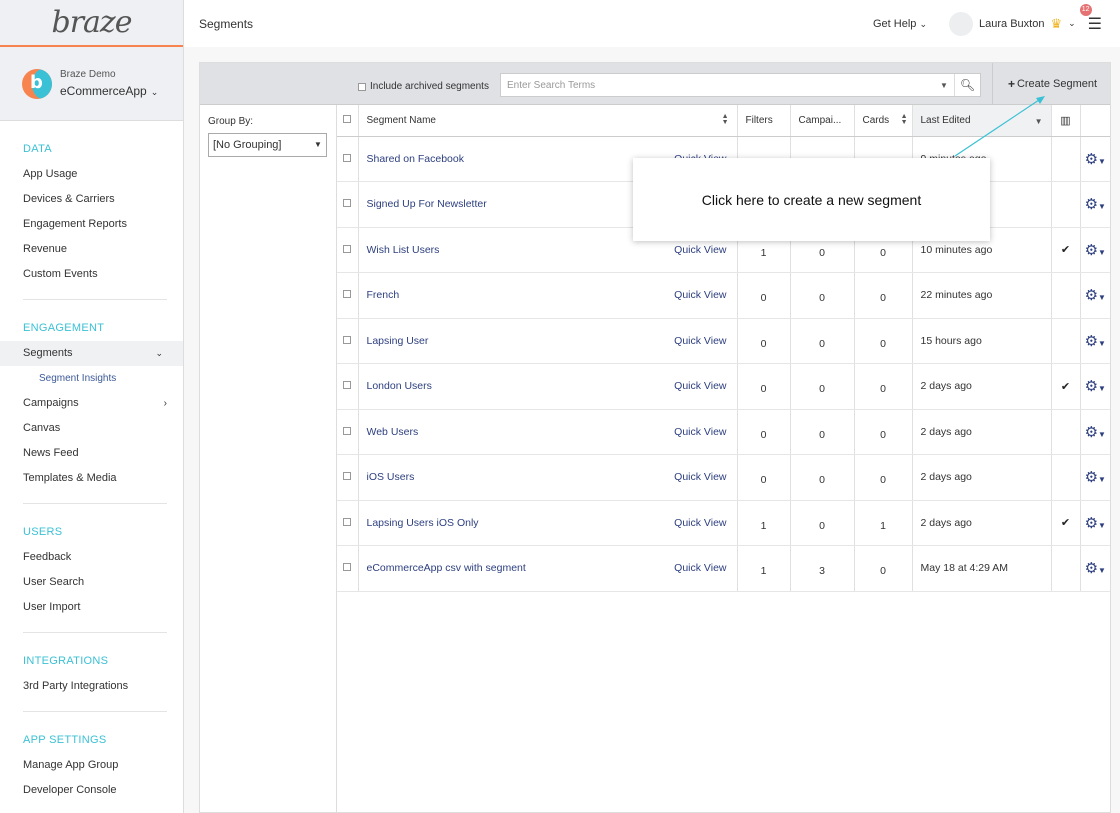 The height and width of the screenshot is (813, 1120). Describe the element at coordinates (383, 295) in the screenshot. I see `segment-name-link: French` at that location.